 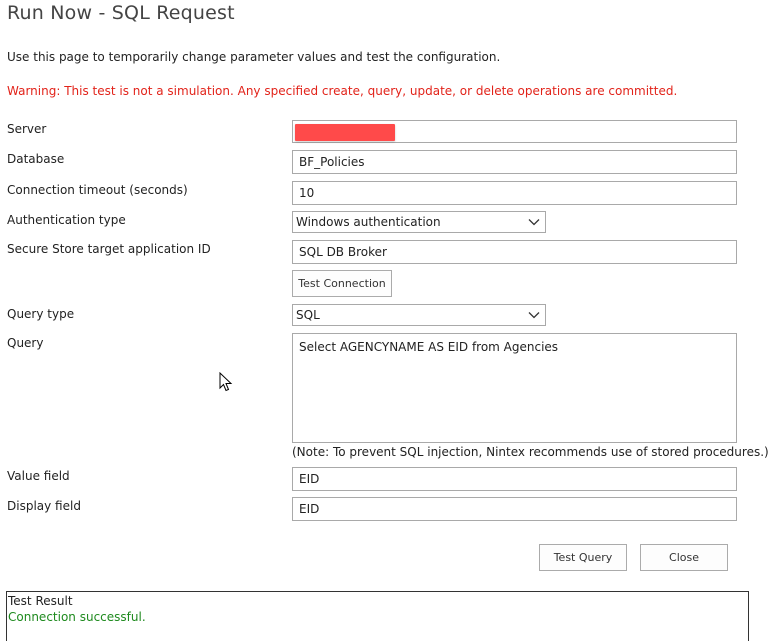 I want to click on database-label: Database, so click(x=36, y=159).